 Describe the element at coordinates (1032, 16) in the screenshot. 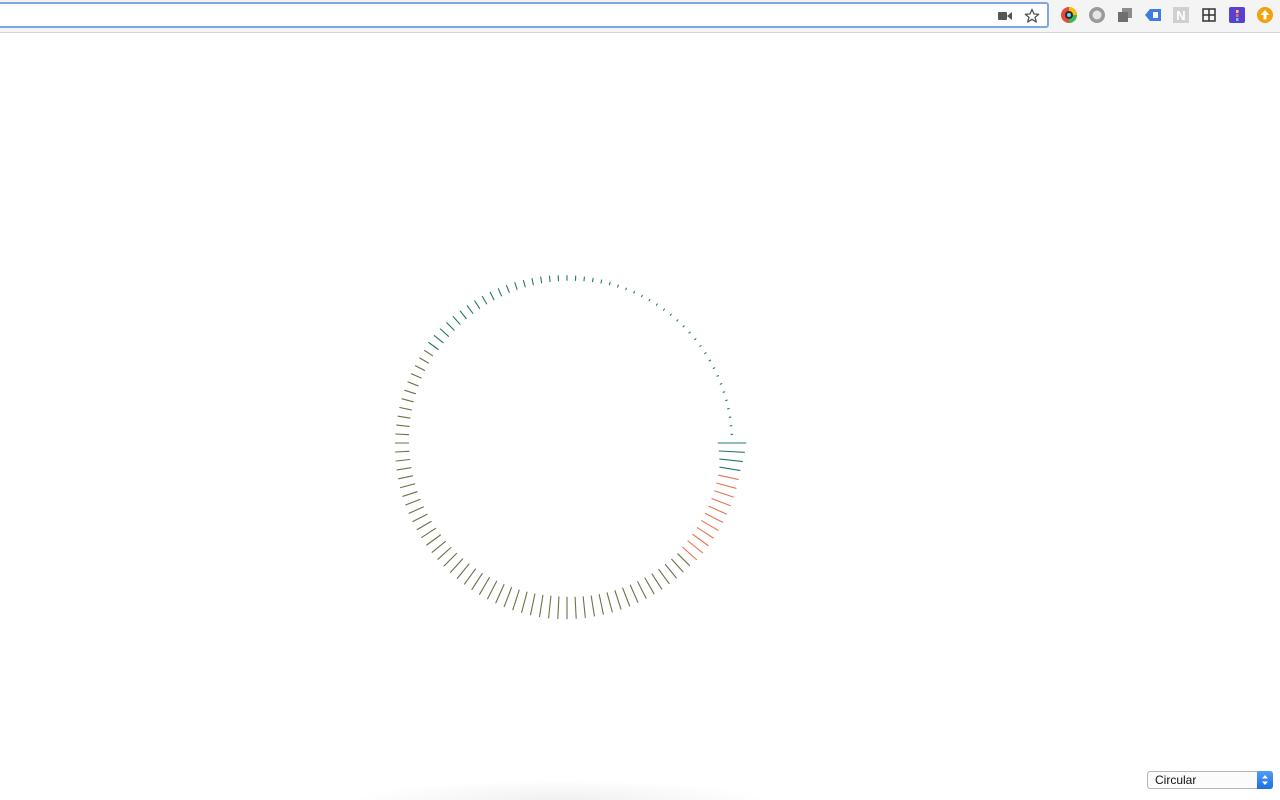

I see `star-icon` at that location.